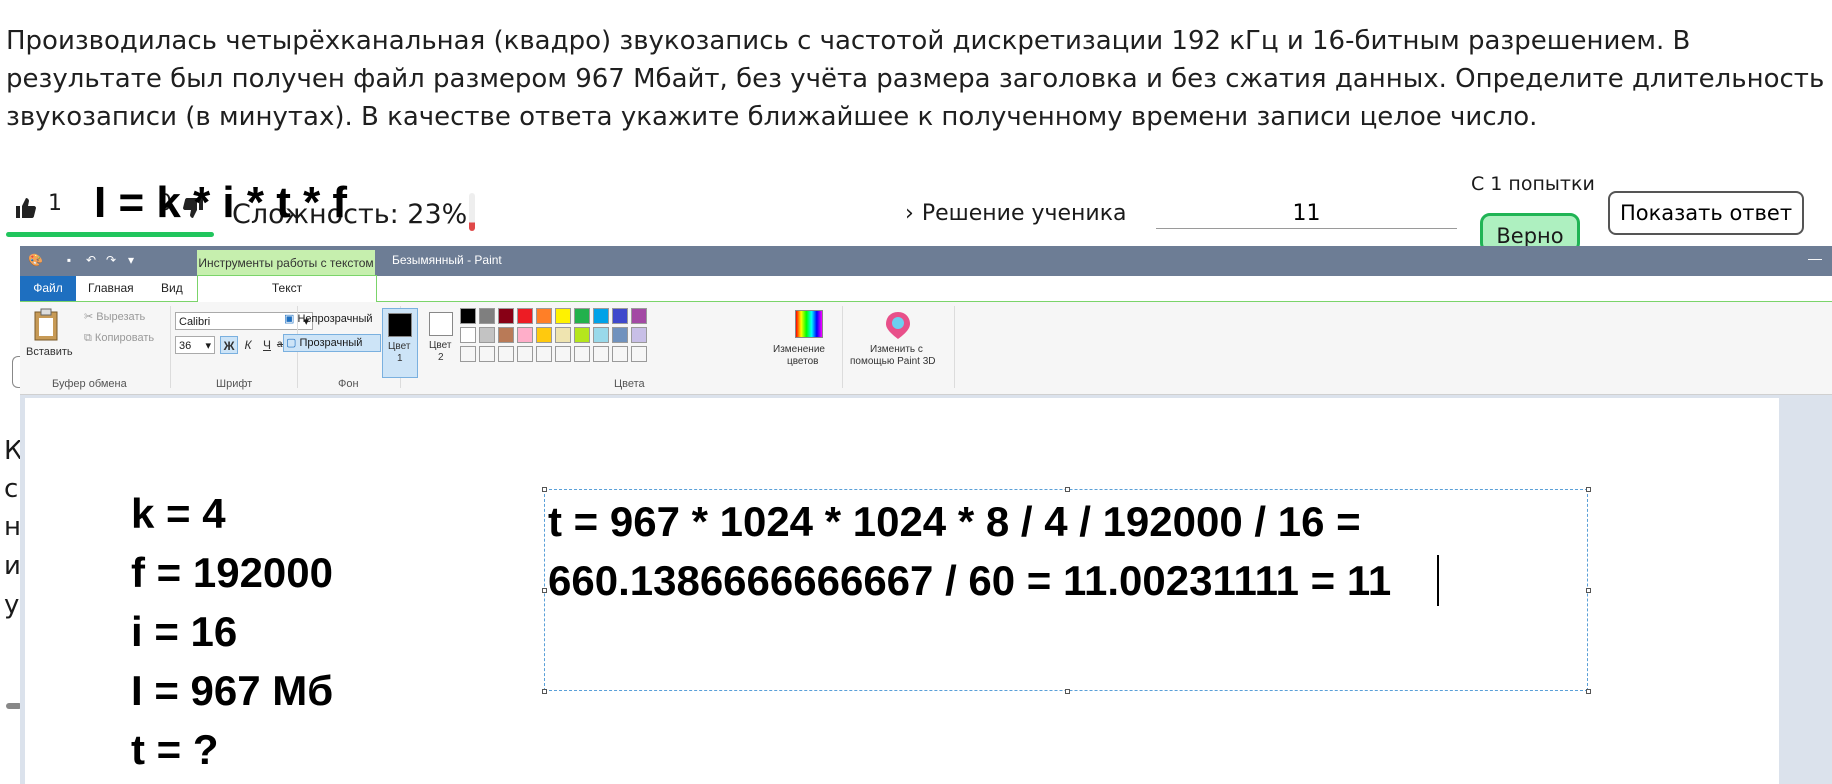 The height and width of the screenshot is (784, 1832). I want to click on cut-label: Вырезать, so click(121, 317).